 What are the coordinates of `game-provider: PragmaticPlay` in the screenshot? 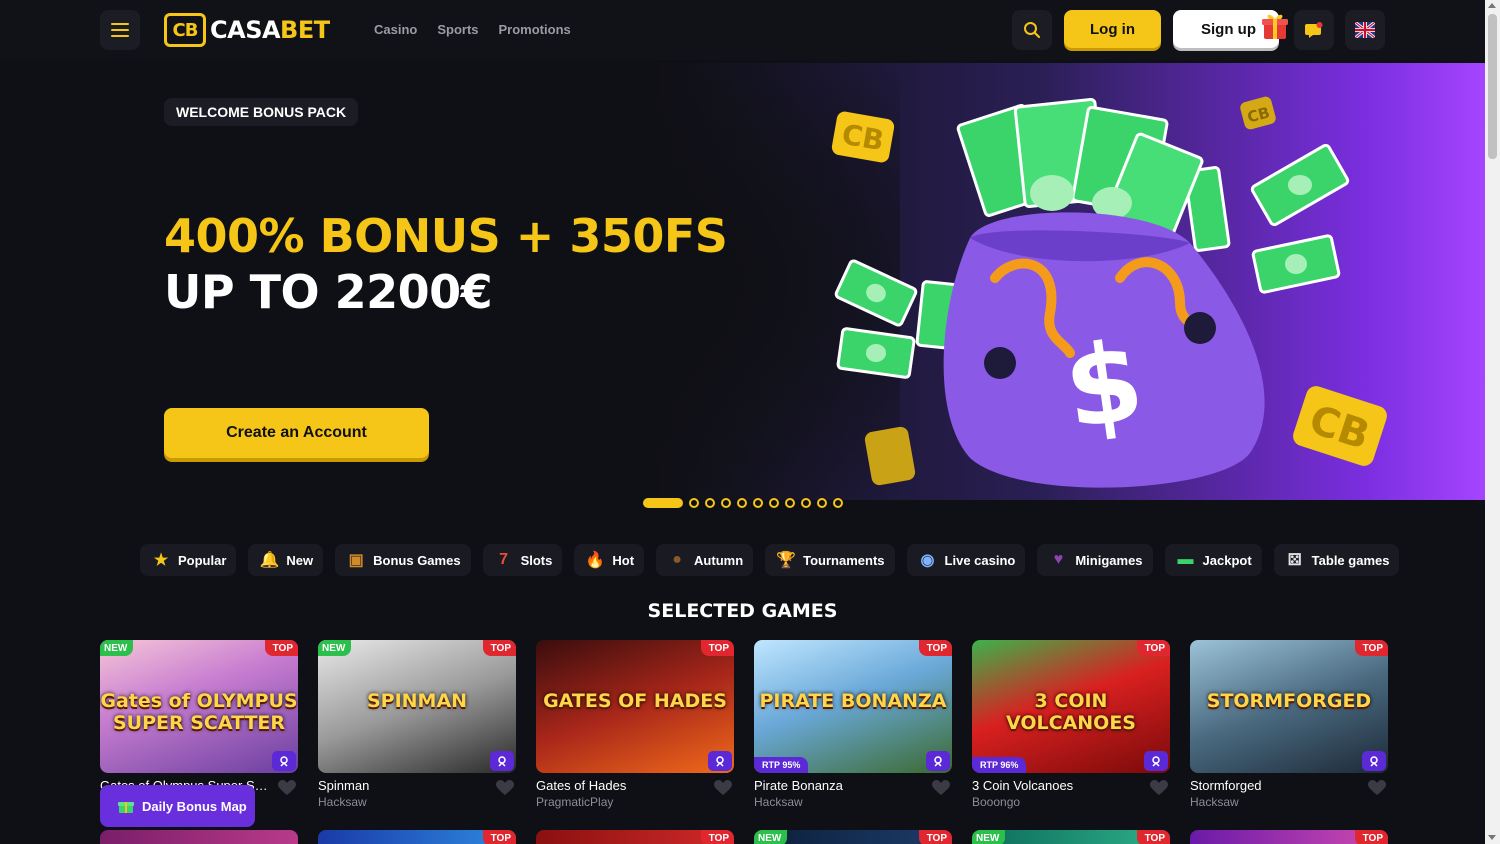 It's located at (575, 802).